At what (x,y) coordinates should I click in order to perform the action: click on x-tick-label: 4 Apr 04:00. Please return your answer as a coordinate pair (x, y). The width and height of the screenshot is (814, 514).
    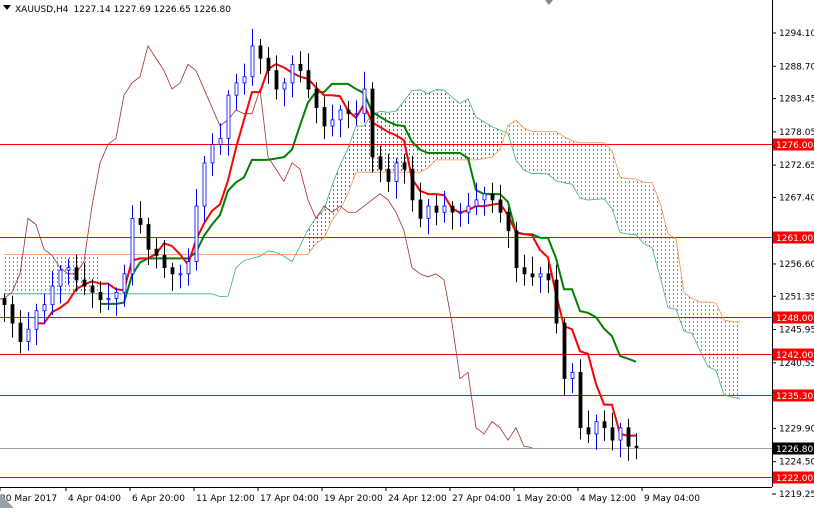
    Looking at the image, I should click on (94, 499).